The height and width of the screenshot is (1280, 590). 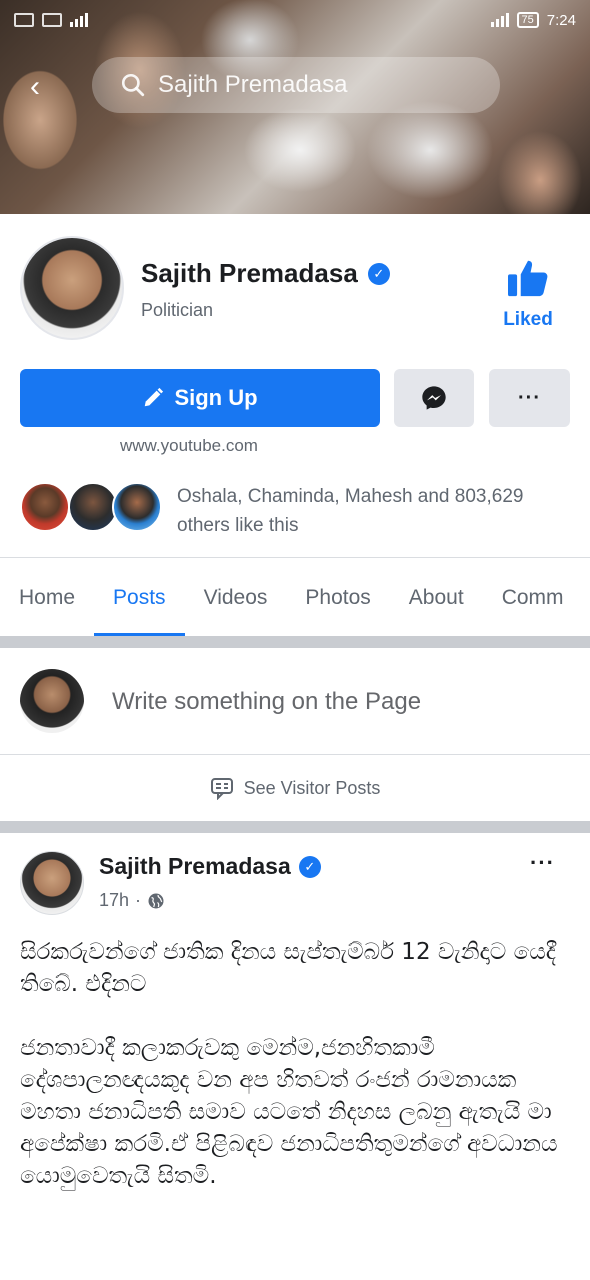 What do you see at coordinates (35, 87) in the screenshot?
I see `back-arrow-icon: ‹` at bounding box center [35, 87].